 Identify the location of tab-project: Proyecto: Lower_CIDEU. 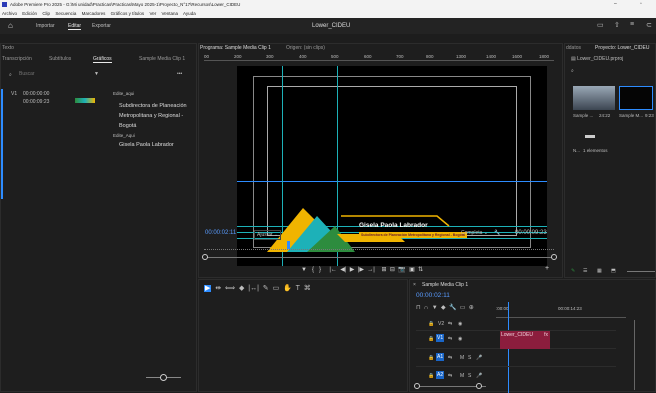
(622, 48).